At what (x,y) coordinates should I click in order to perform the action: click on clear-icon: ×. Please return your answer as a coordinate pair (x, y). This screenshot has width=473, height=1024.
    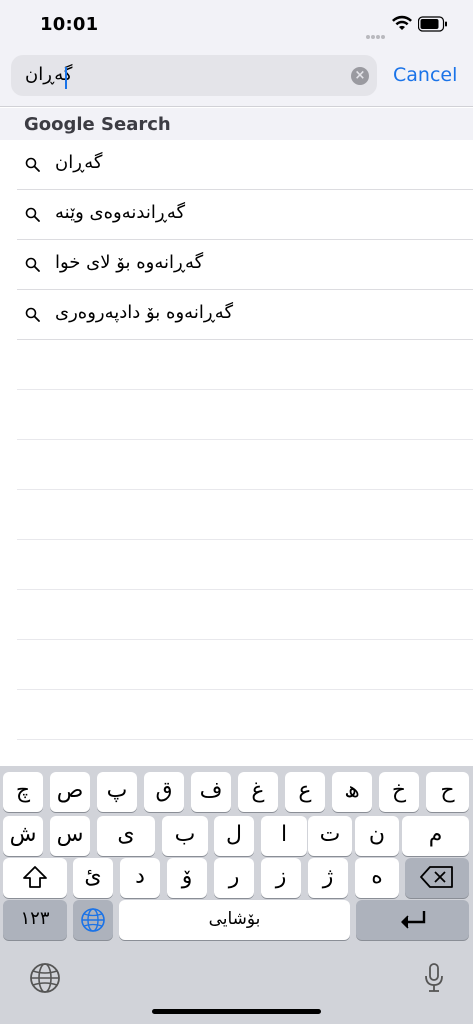
    Looking at the image, I should click on (360, 76).